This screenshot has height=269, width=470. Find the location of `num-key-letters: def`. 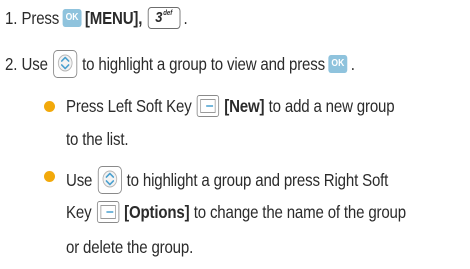

num-key-letters: def is located at coordinates (168, 13).